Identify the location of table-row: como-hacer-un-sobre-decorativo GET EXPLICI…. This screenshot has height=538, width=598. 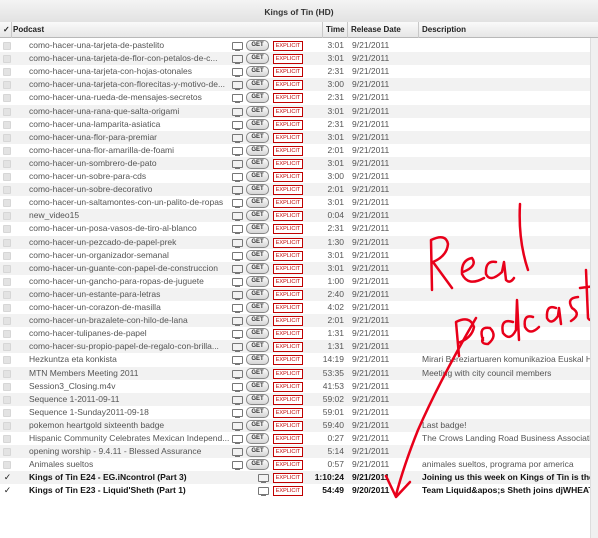
(299, 190).